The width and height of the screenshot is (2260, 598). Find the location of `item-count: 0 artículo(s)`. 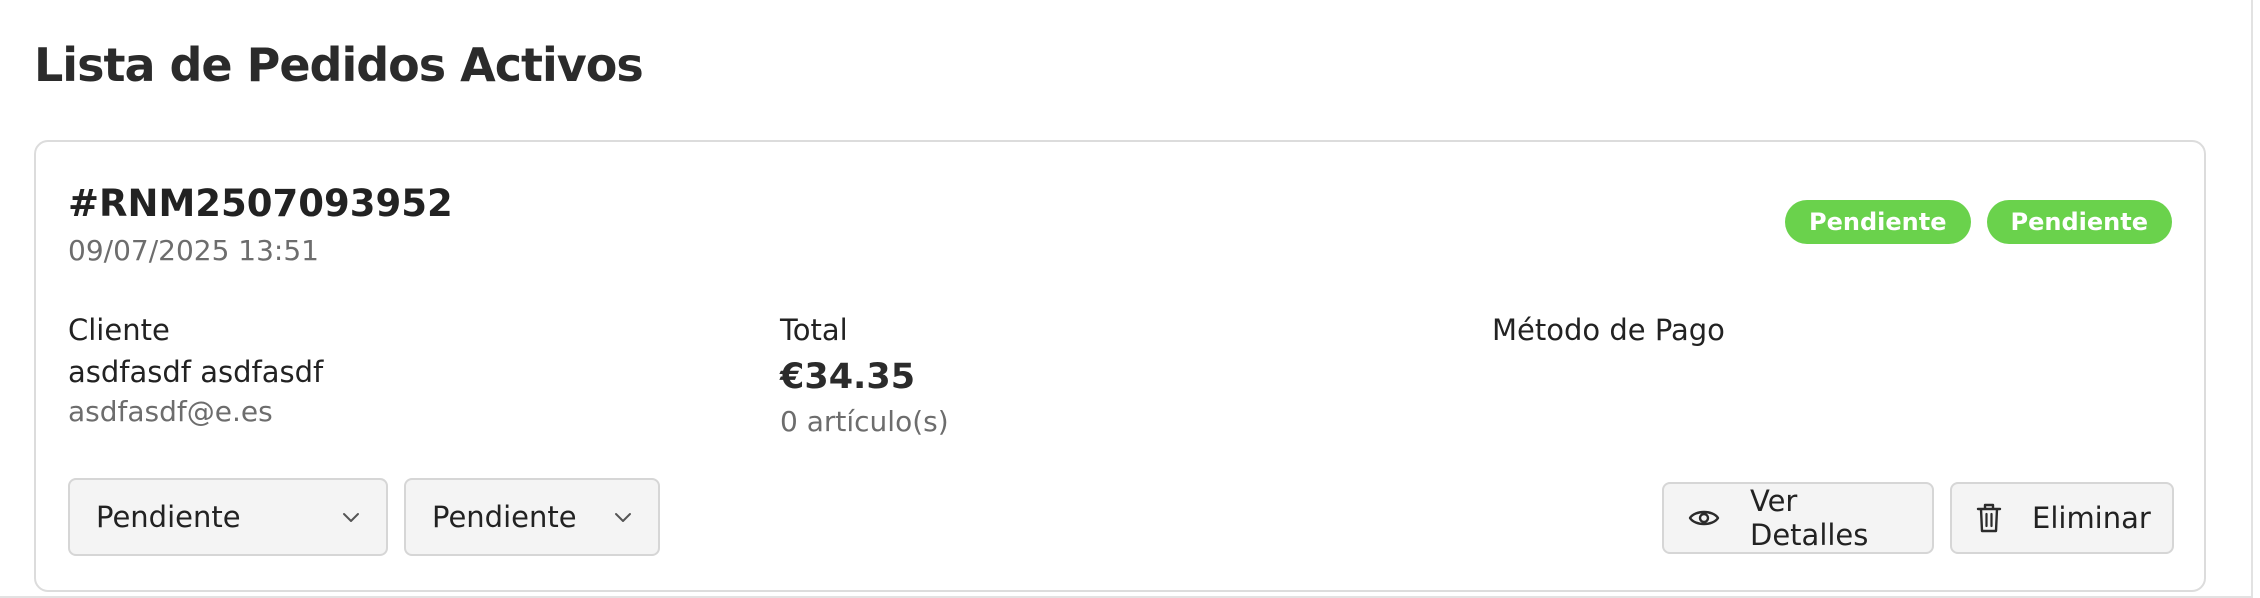

item-count: 0 artículo(s) is located at coordinates (864, 421).